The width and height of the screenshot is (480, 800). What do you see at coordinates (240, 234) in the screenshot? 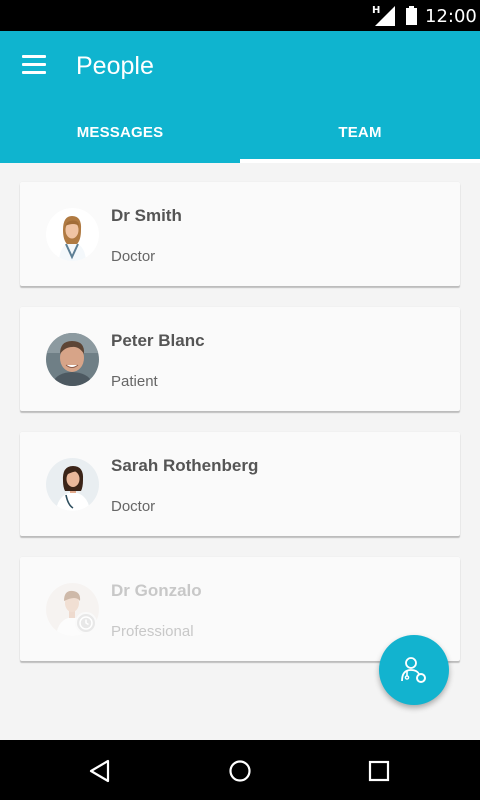
I see `person-card: Dr Smith Doctor` at bounding box center [240, 234].